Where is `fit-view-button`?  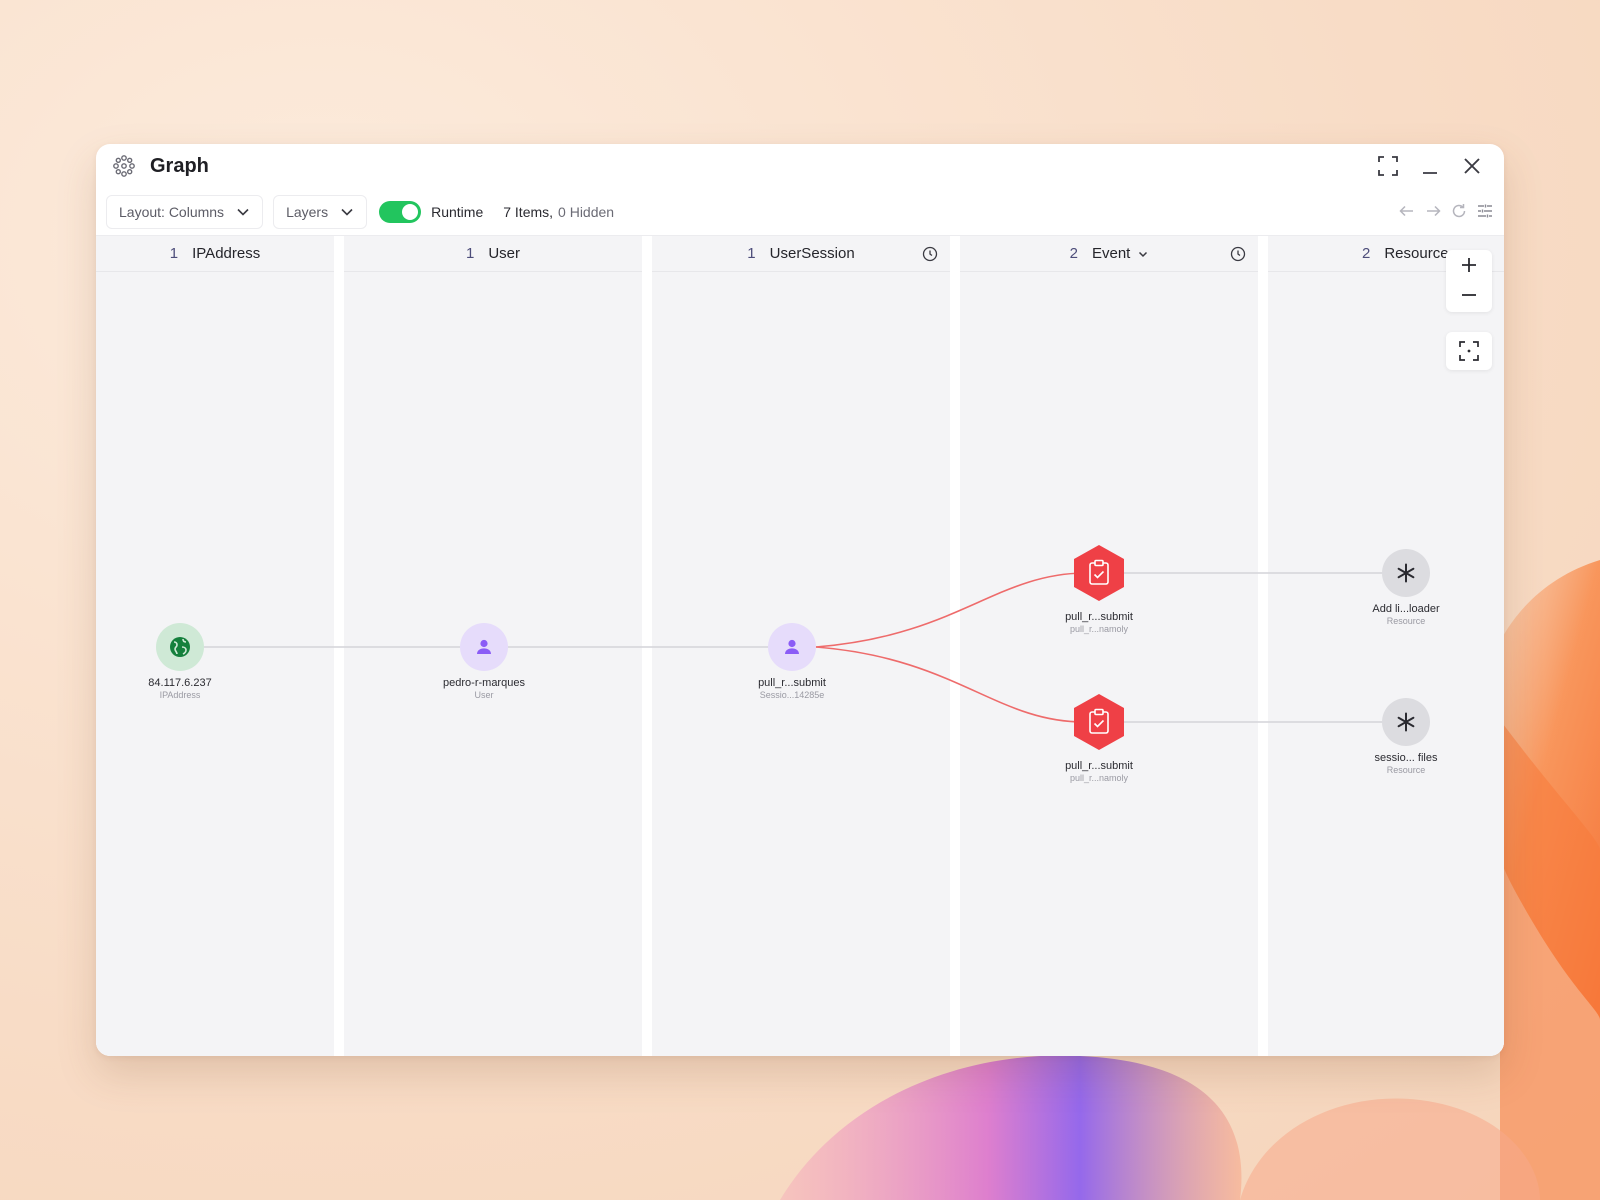
fit-view-button is located at coordinates (1469, 351).